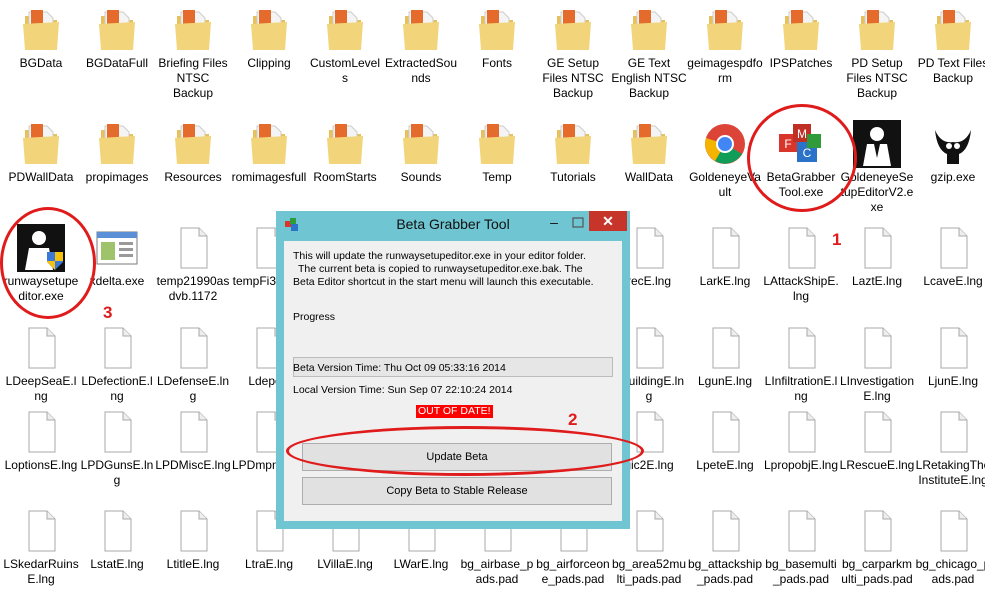 Image resolution: width=985 pixels, height=601 pixels. I want to click on desktop-item: GE Setup Files NTSC Backup, so click(573, 53).